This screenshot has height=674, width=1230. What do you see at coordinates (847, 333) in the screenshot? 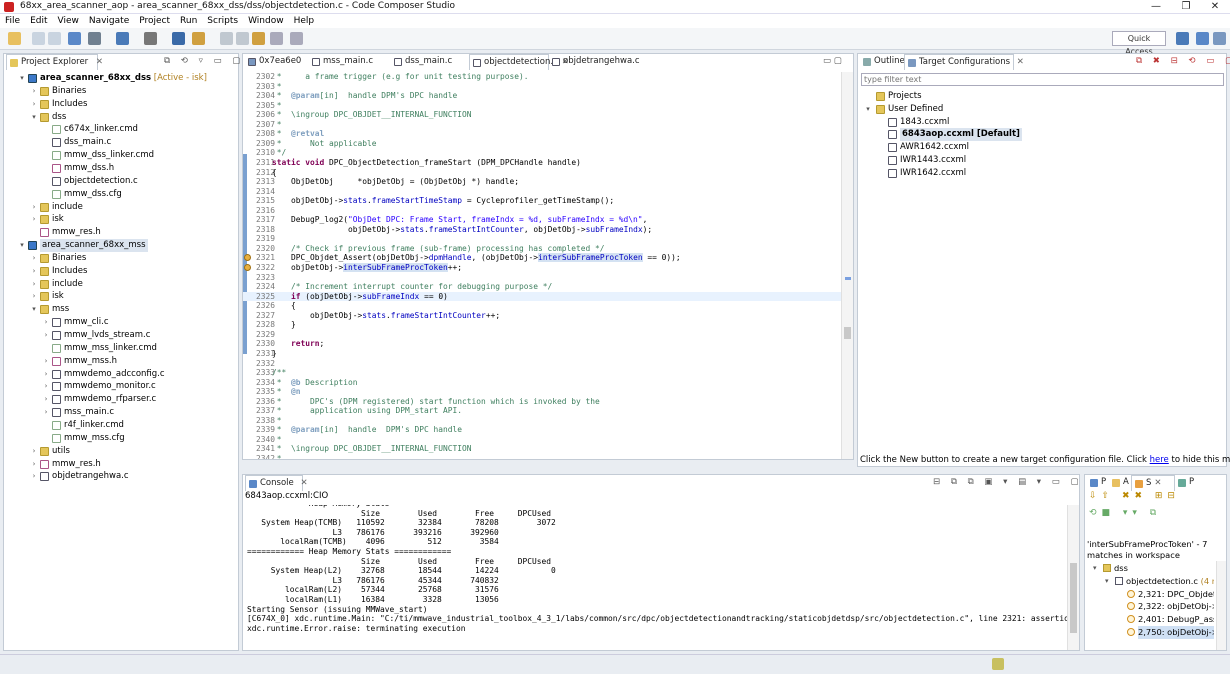
I see `scroll-thumb` at bounding box center [847, 333].